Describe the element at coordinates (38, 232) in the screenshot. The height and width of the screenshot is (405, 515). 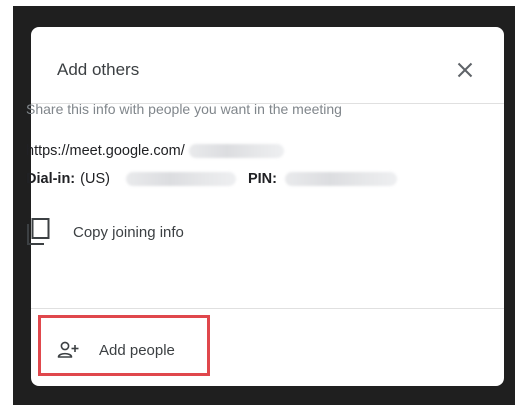
I see `copy-icon` at that location.